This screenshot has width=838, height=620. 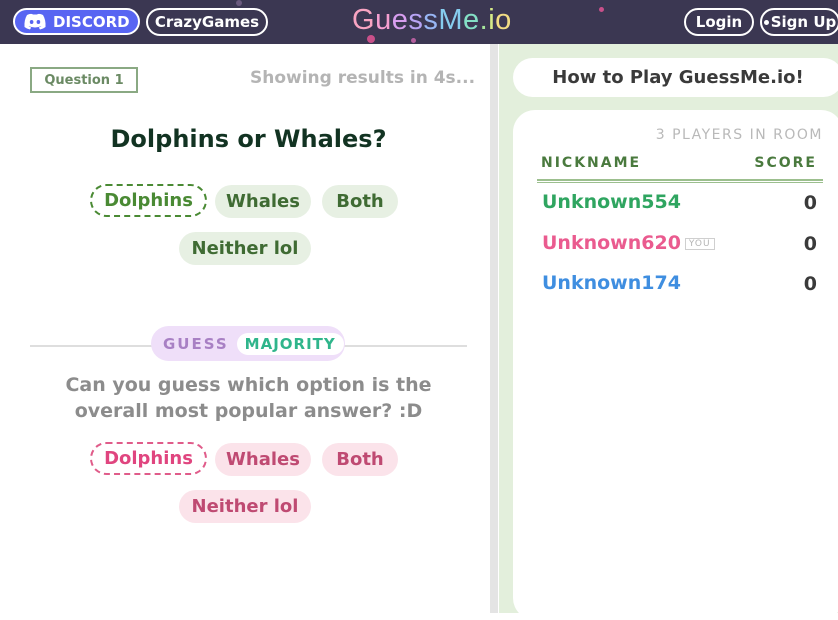 I want to click on answer-option-both: Both, so click(x=360, y=201).